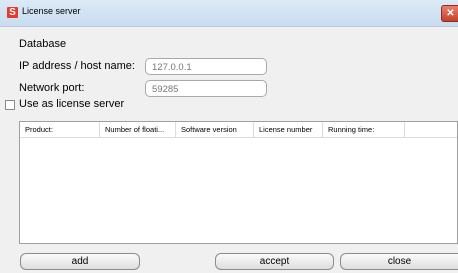  What do you see at coordinates (399, 261) in the screenshot?
I see `close-button: close` at bounding box center [399, 261].